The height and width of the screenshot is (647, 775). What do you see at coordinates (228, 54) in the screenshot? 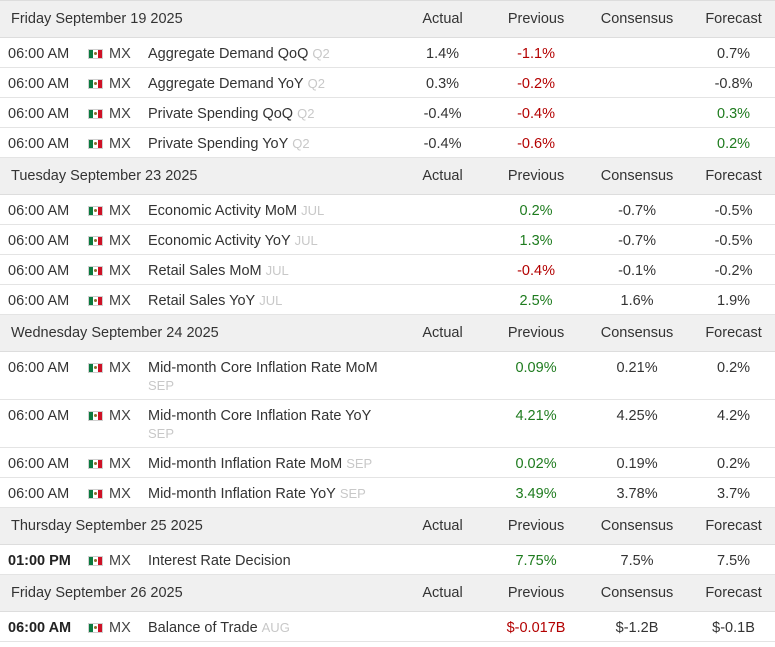
I see `event-name-link: Aggregate Demand QoQ` at bounding box center [228, 54].